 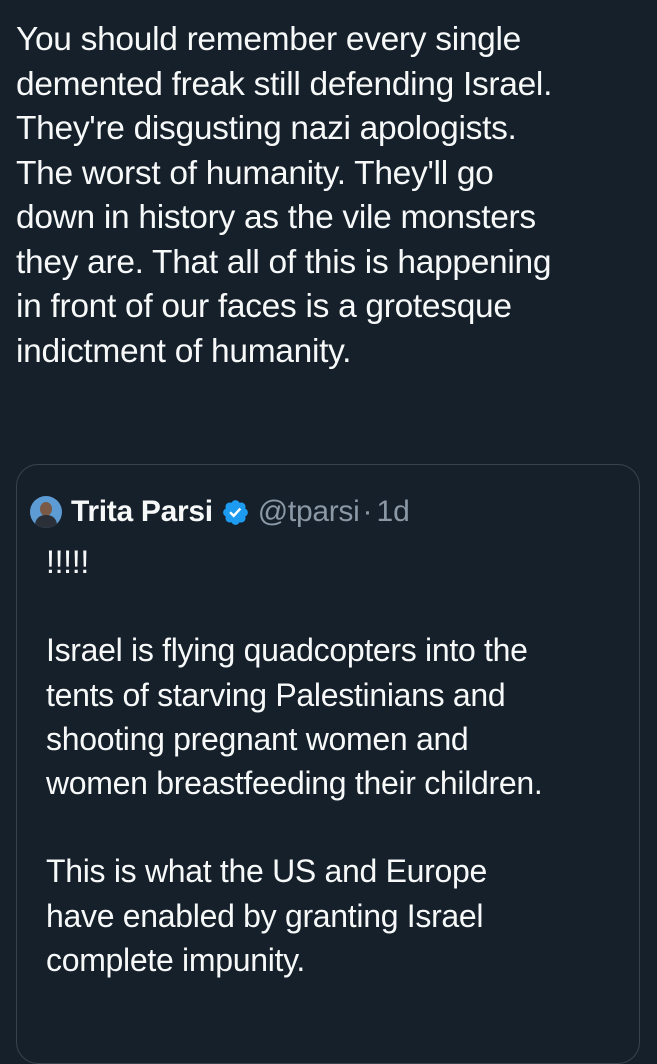 I want to click on avatar-body, so click(x=46, y=521).